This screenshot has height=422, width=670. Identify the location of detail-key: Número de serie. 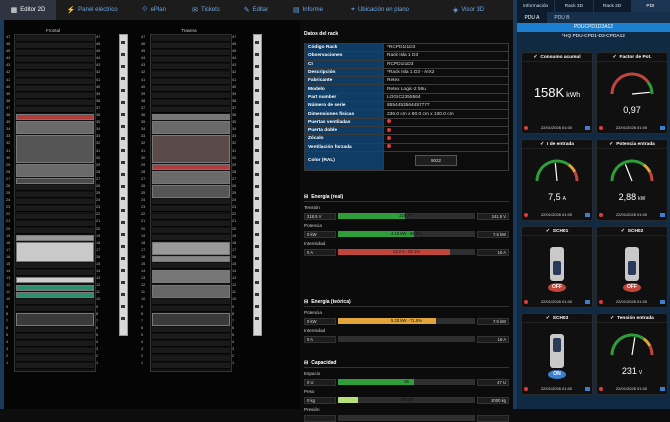
(344, 106).